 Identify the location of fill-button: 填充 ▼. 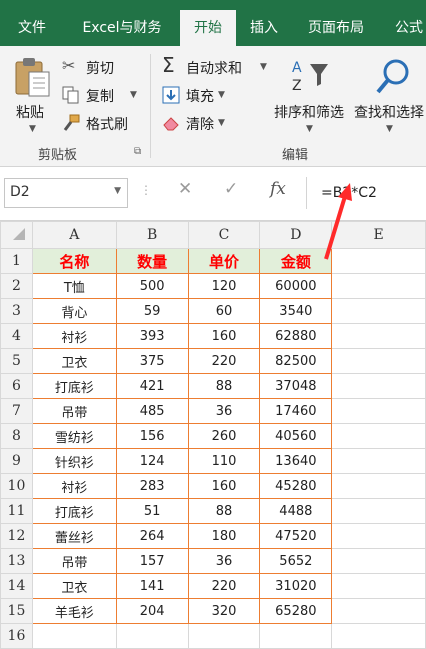
(202, 95).